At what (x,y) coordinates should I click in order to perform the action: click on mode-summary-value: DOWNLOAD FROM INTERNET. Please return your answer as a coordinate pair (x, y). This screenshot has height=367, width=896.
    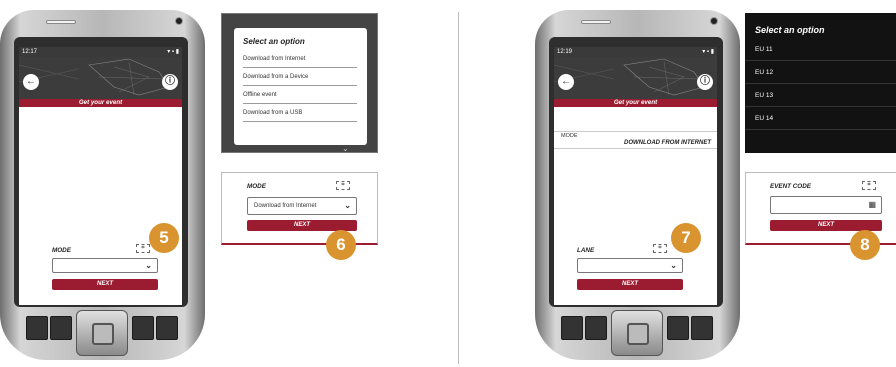
    Looking at the image, I should click on (667, 143).